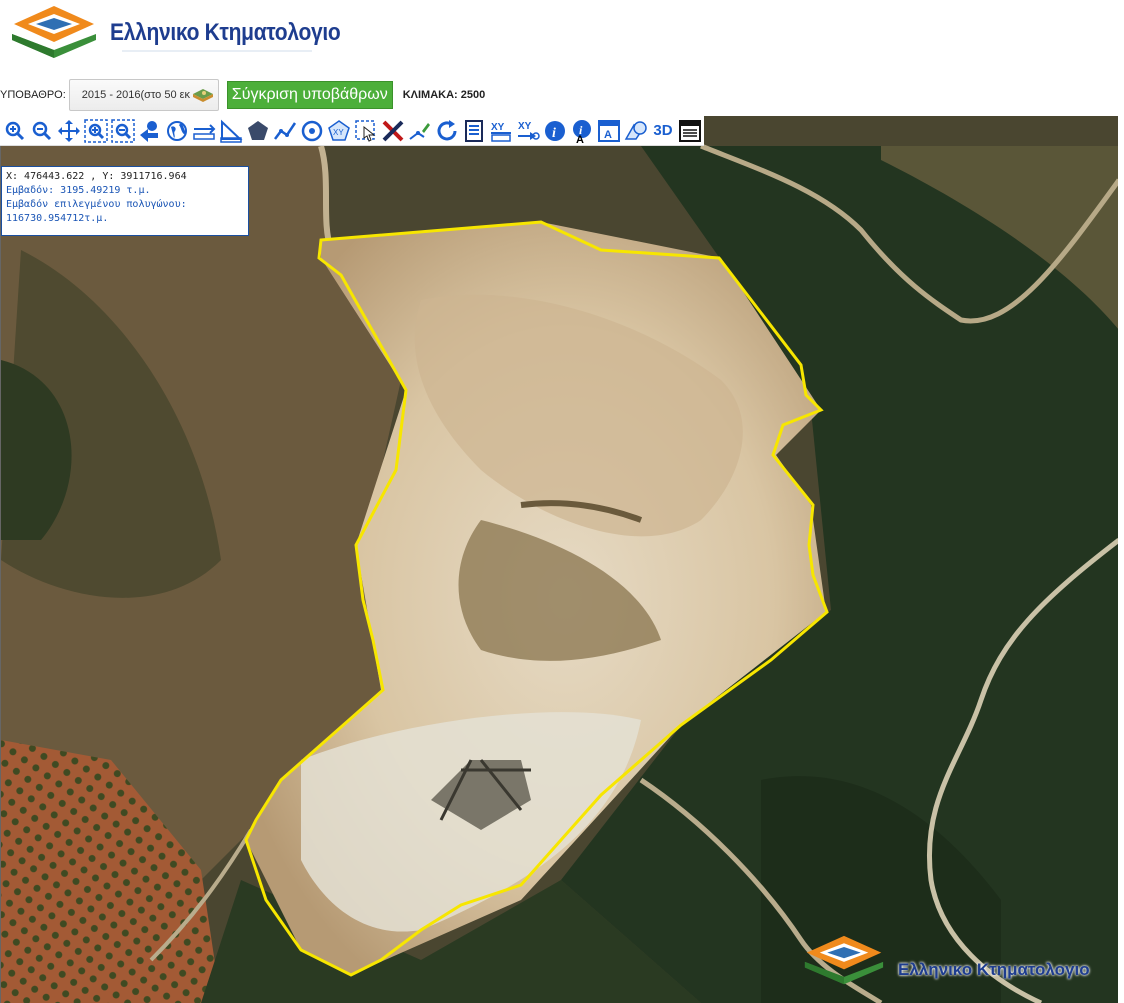 Image resolution: width=1124 pixels, height=1003 pixels. I want to click on measured-area: Εμβαδόν: 3195.49219 τ.μ., so click(78, 190).